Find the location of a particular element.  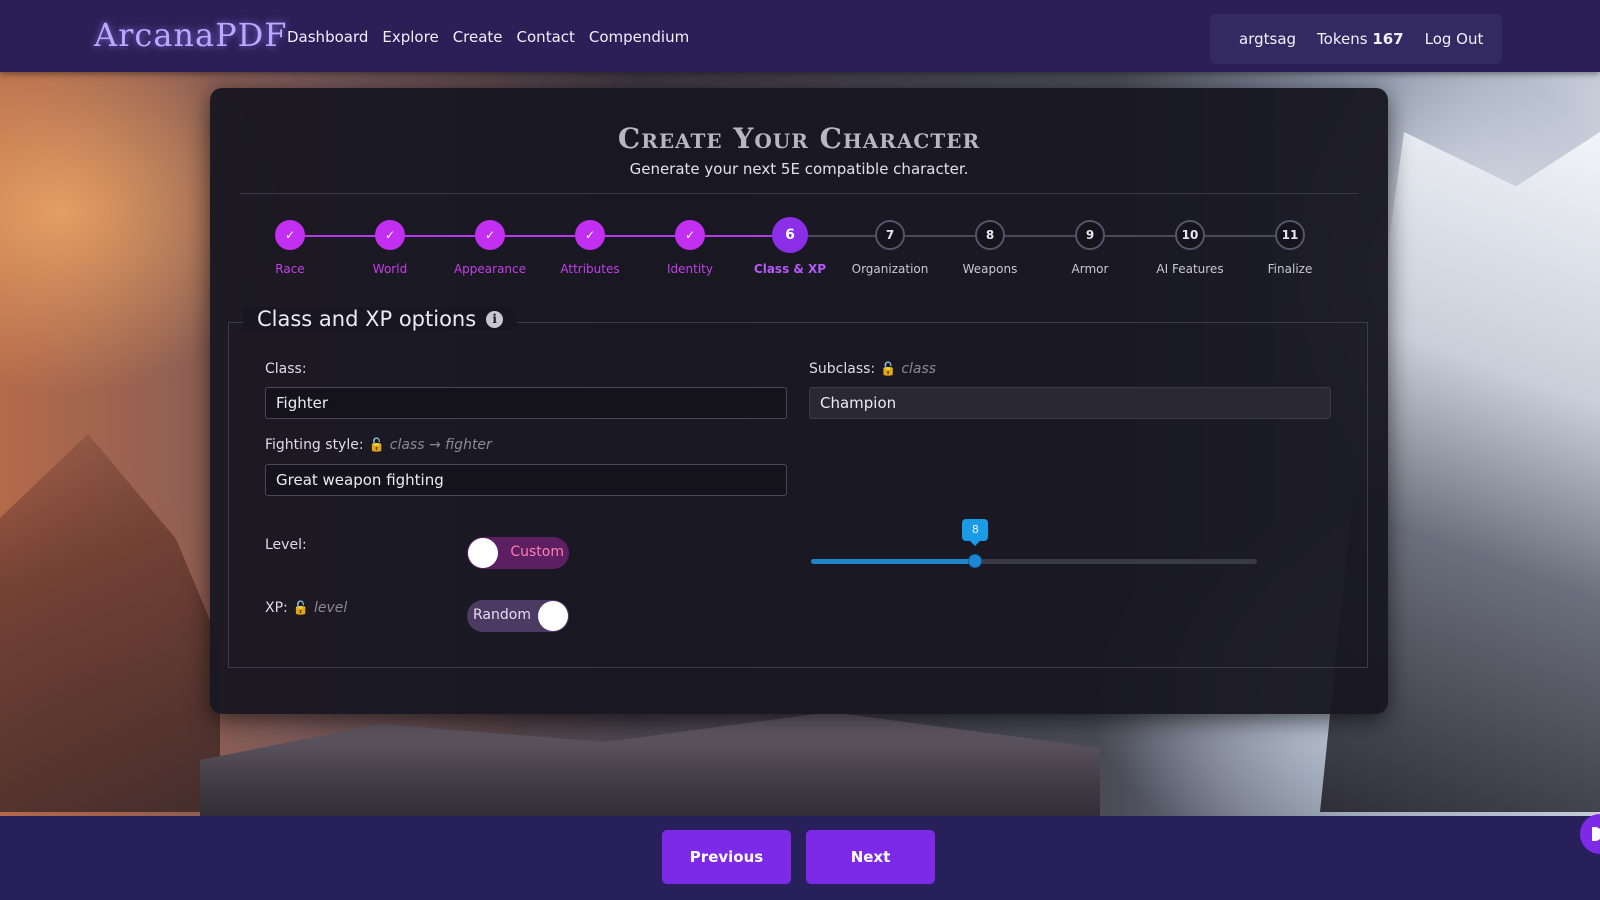

fighting-style-dependency-hint: class → fighter is located at coordinates (440, 445).